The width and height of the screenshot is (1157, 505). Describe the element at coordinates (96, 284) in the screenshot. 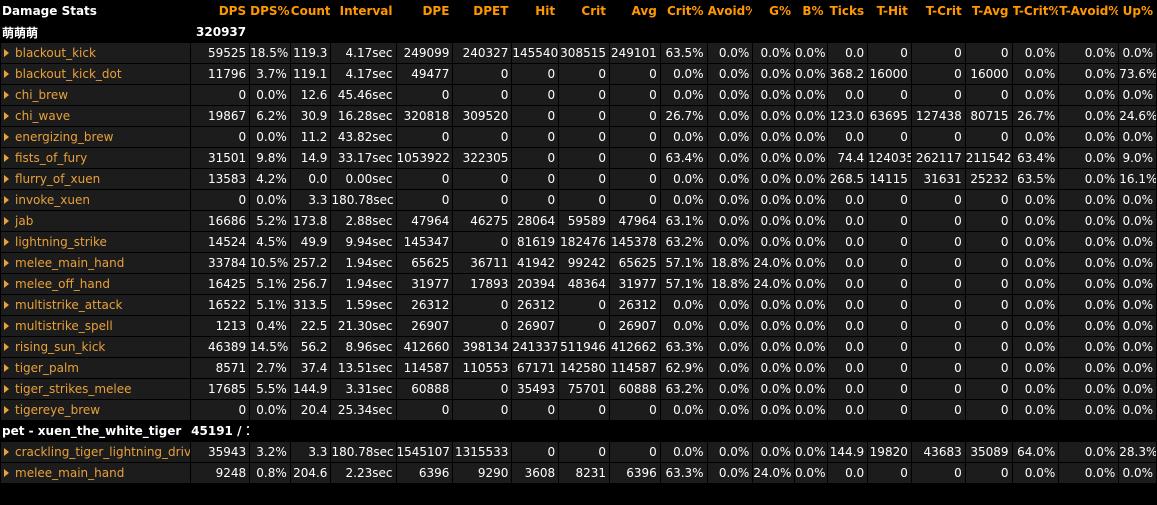

I see `ability-expander: melee_off_hand` at that location.